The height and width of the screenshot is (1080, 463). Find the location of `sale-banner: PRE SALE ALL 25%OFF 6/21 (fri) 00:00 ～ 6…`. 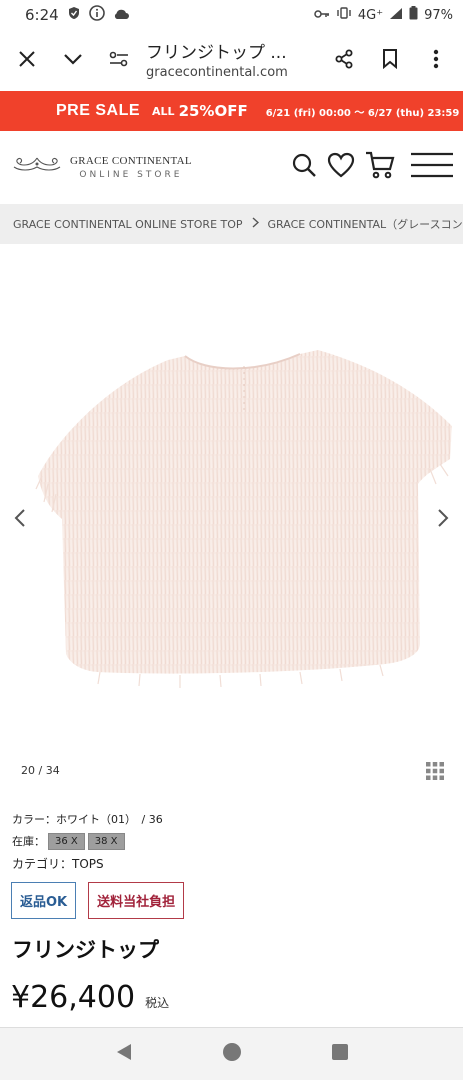

sale-banner: PRE SALE ALL 25%OFF 6/21 (fri) 00:00 ～ 6… is located at coordinates (231, 111).